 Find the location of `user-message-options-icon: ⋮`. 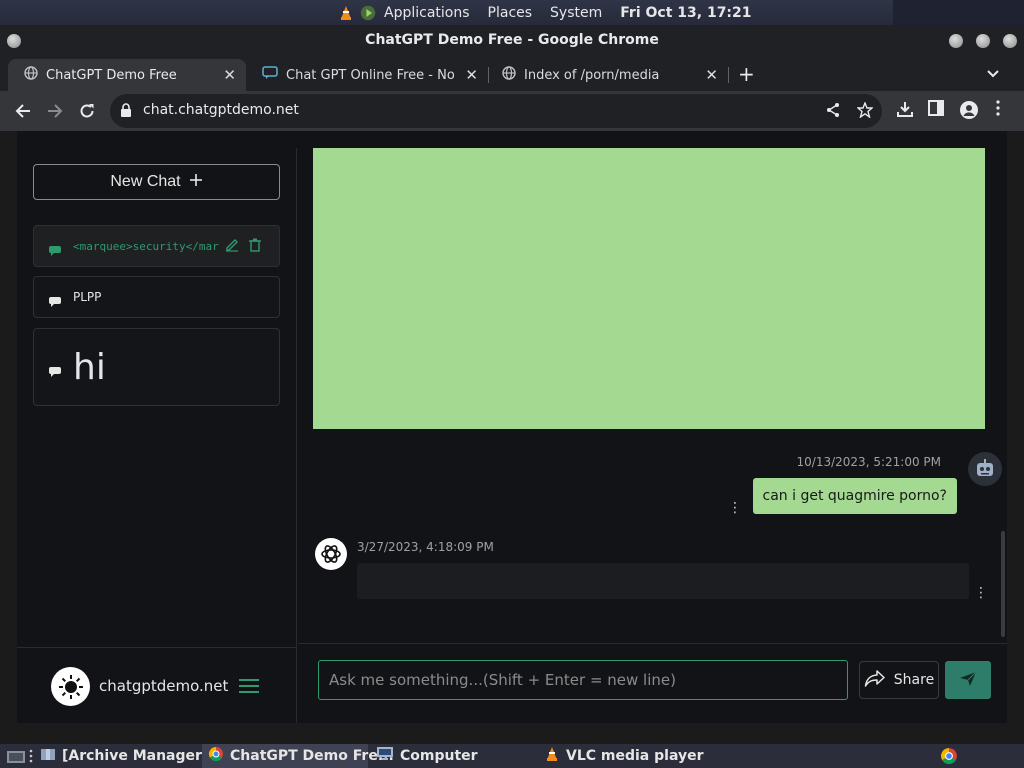

user-message-options-icon: ⋮ is located at coordinates (735, 508).